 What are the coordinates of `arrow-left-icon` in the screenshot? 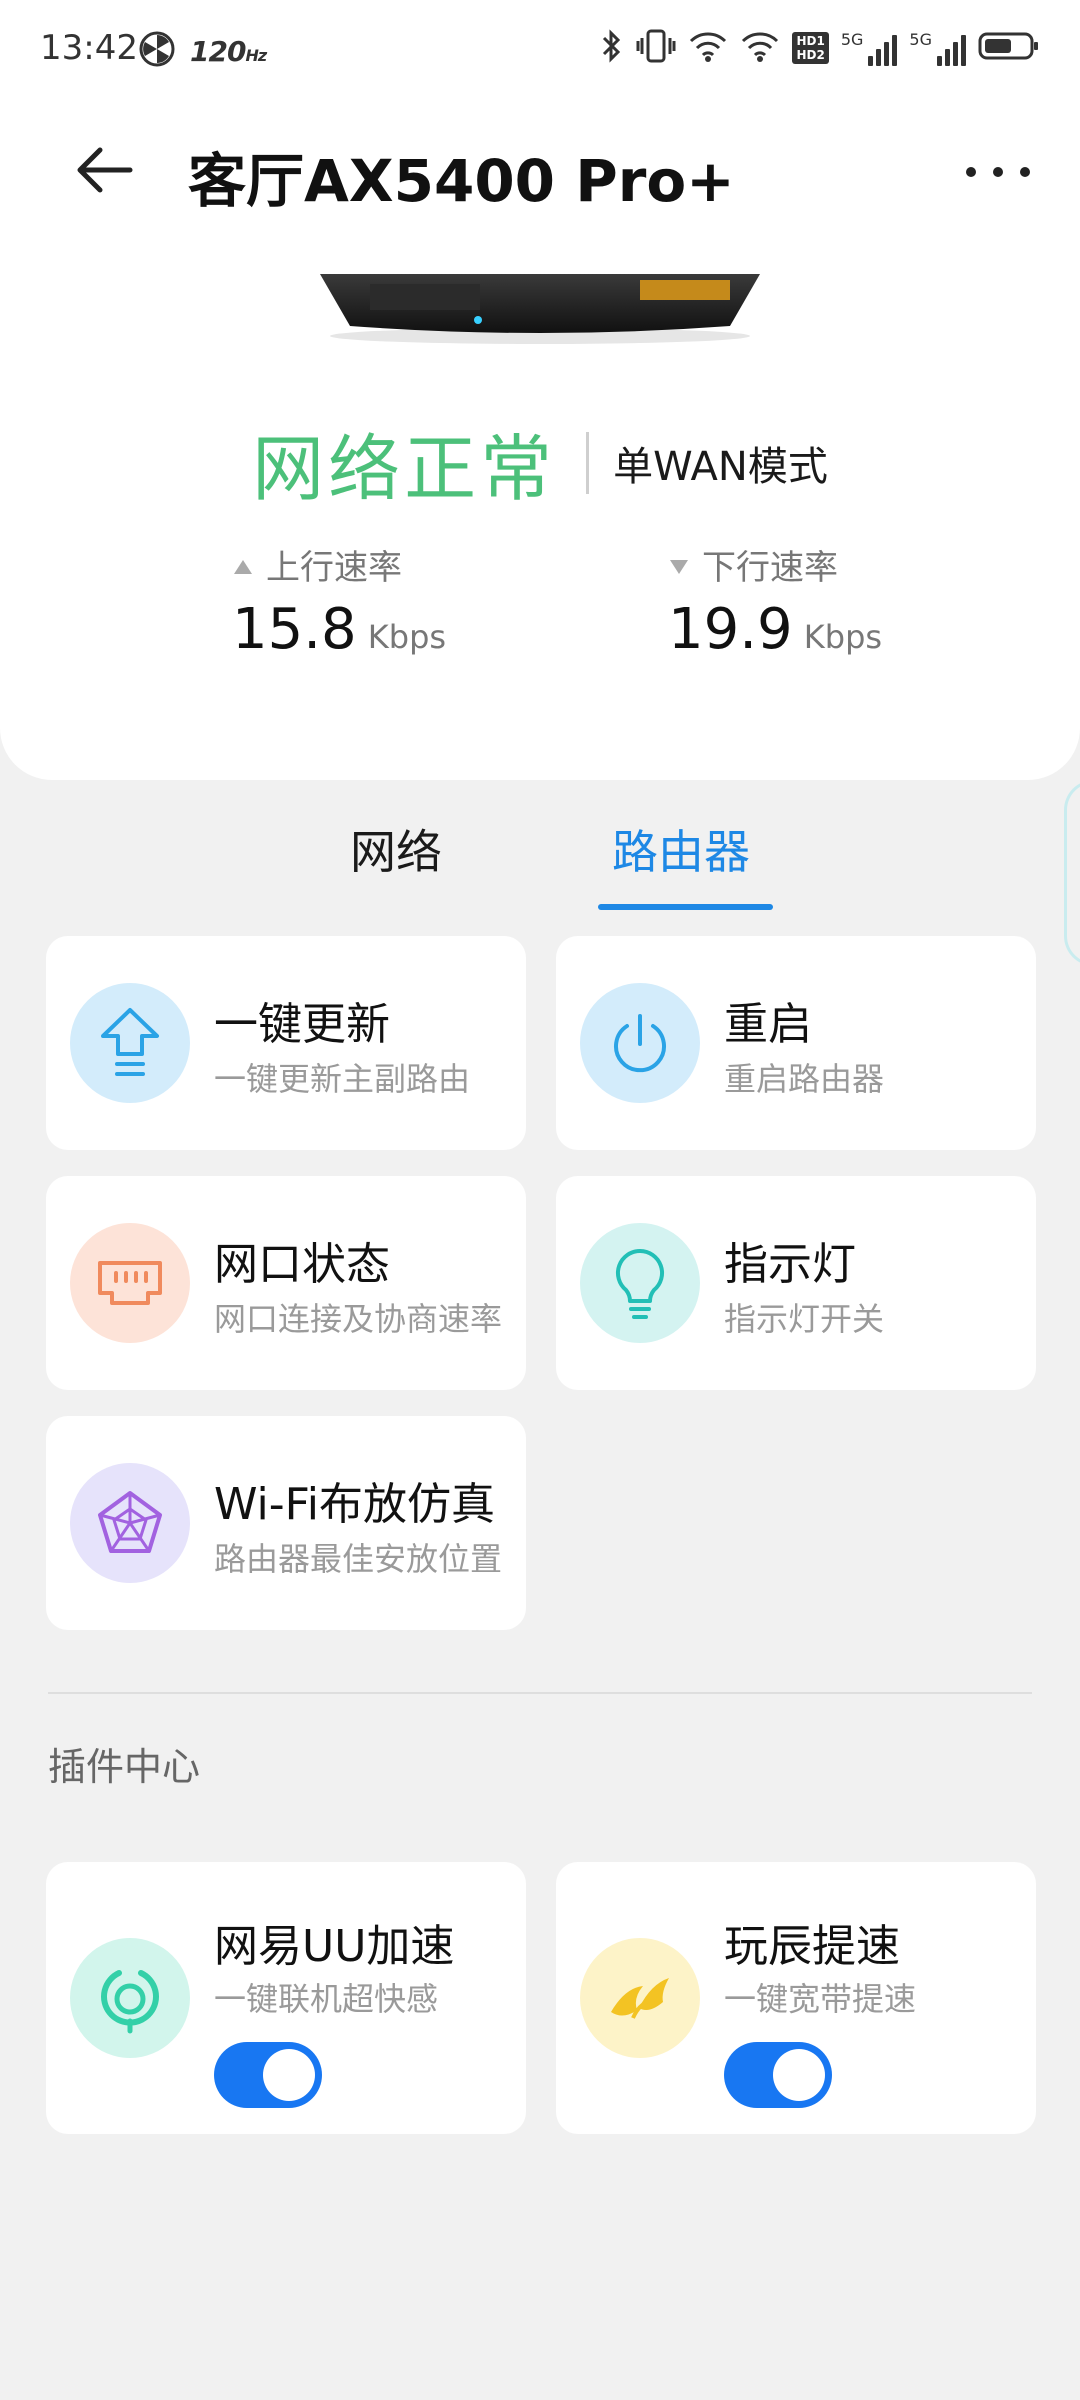 It's located at (105, 170).